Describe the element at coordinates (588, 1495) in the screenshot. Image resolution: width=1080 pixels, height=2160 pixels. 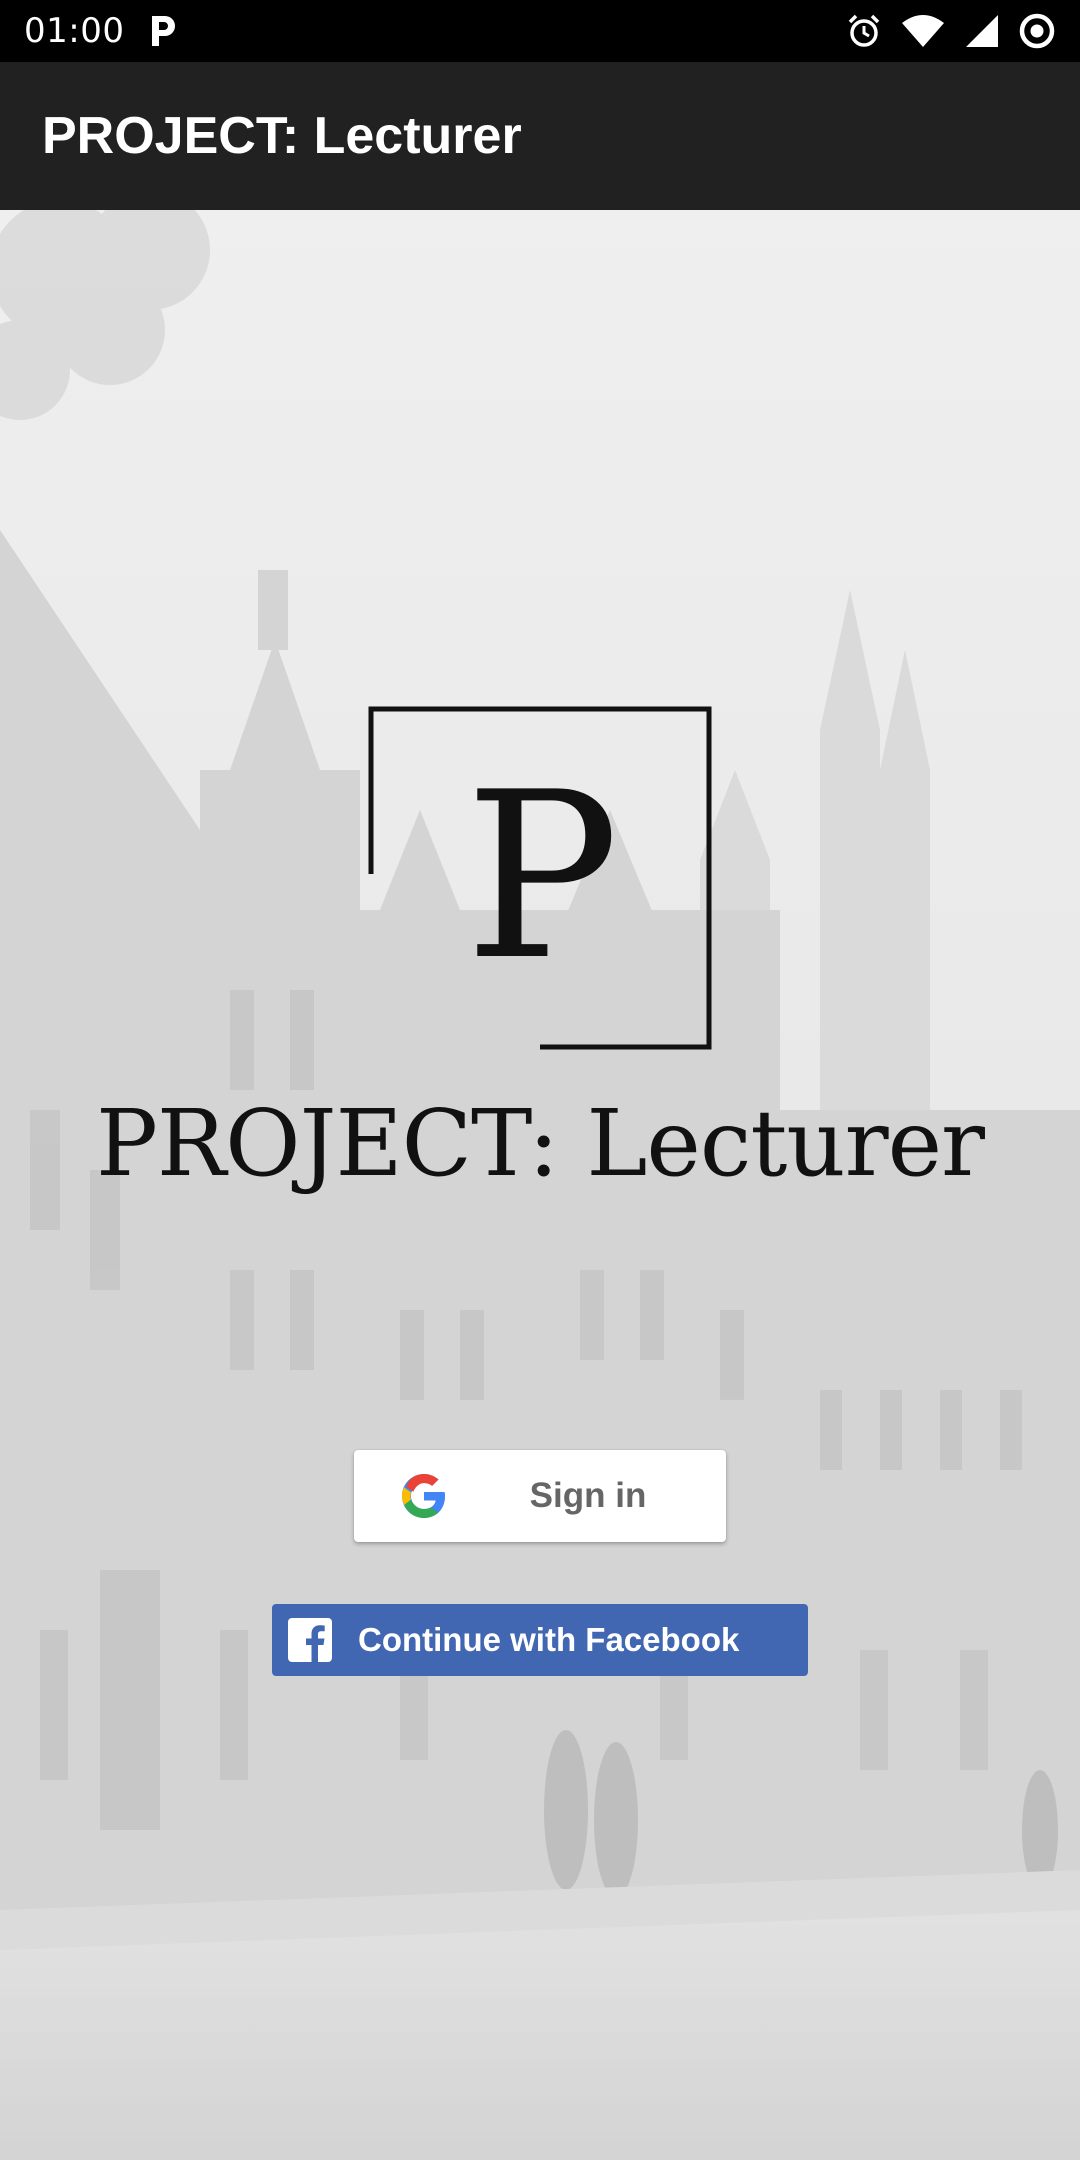
I see `google-sign-in-label: Sign in` at that location.